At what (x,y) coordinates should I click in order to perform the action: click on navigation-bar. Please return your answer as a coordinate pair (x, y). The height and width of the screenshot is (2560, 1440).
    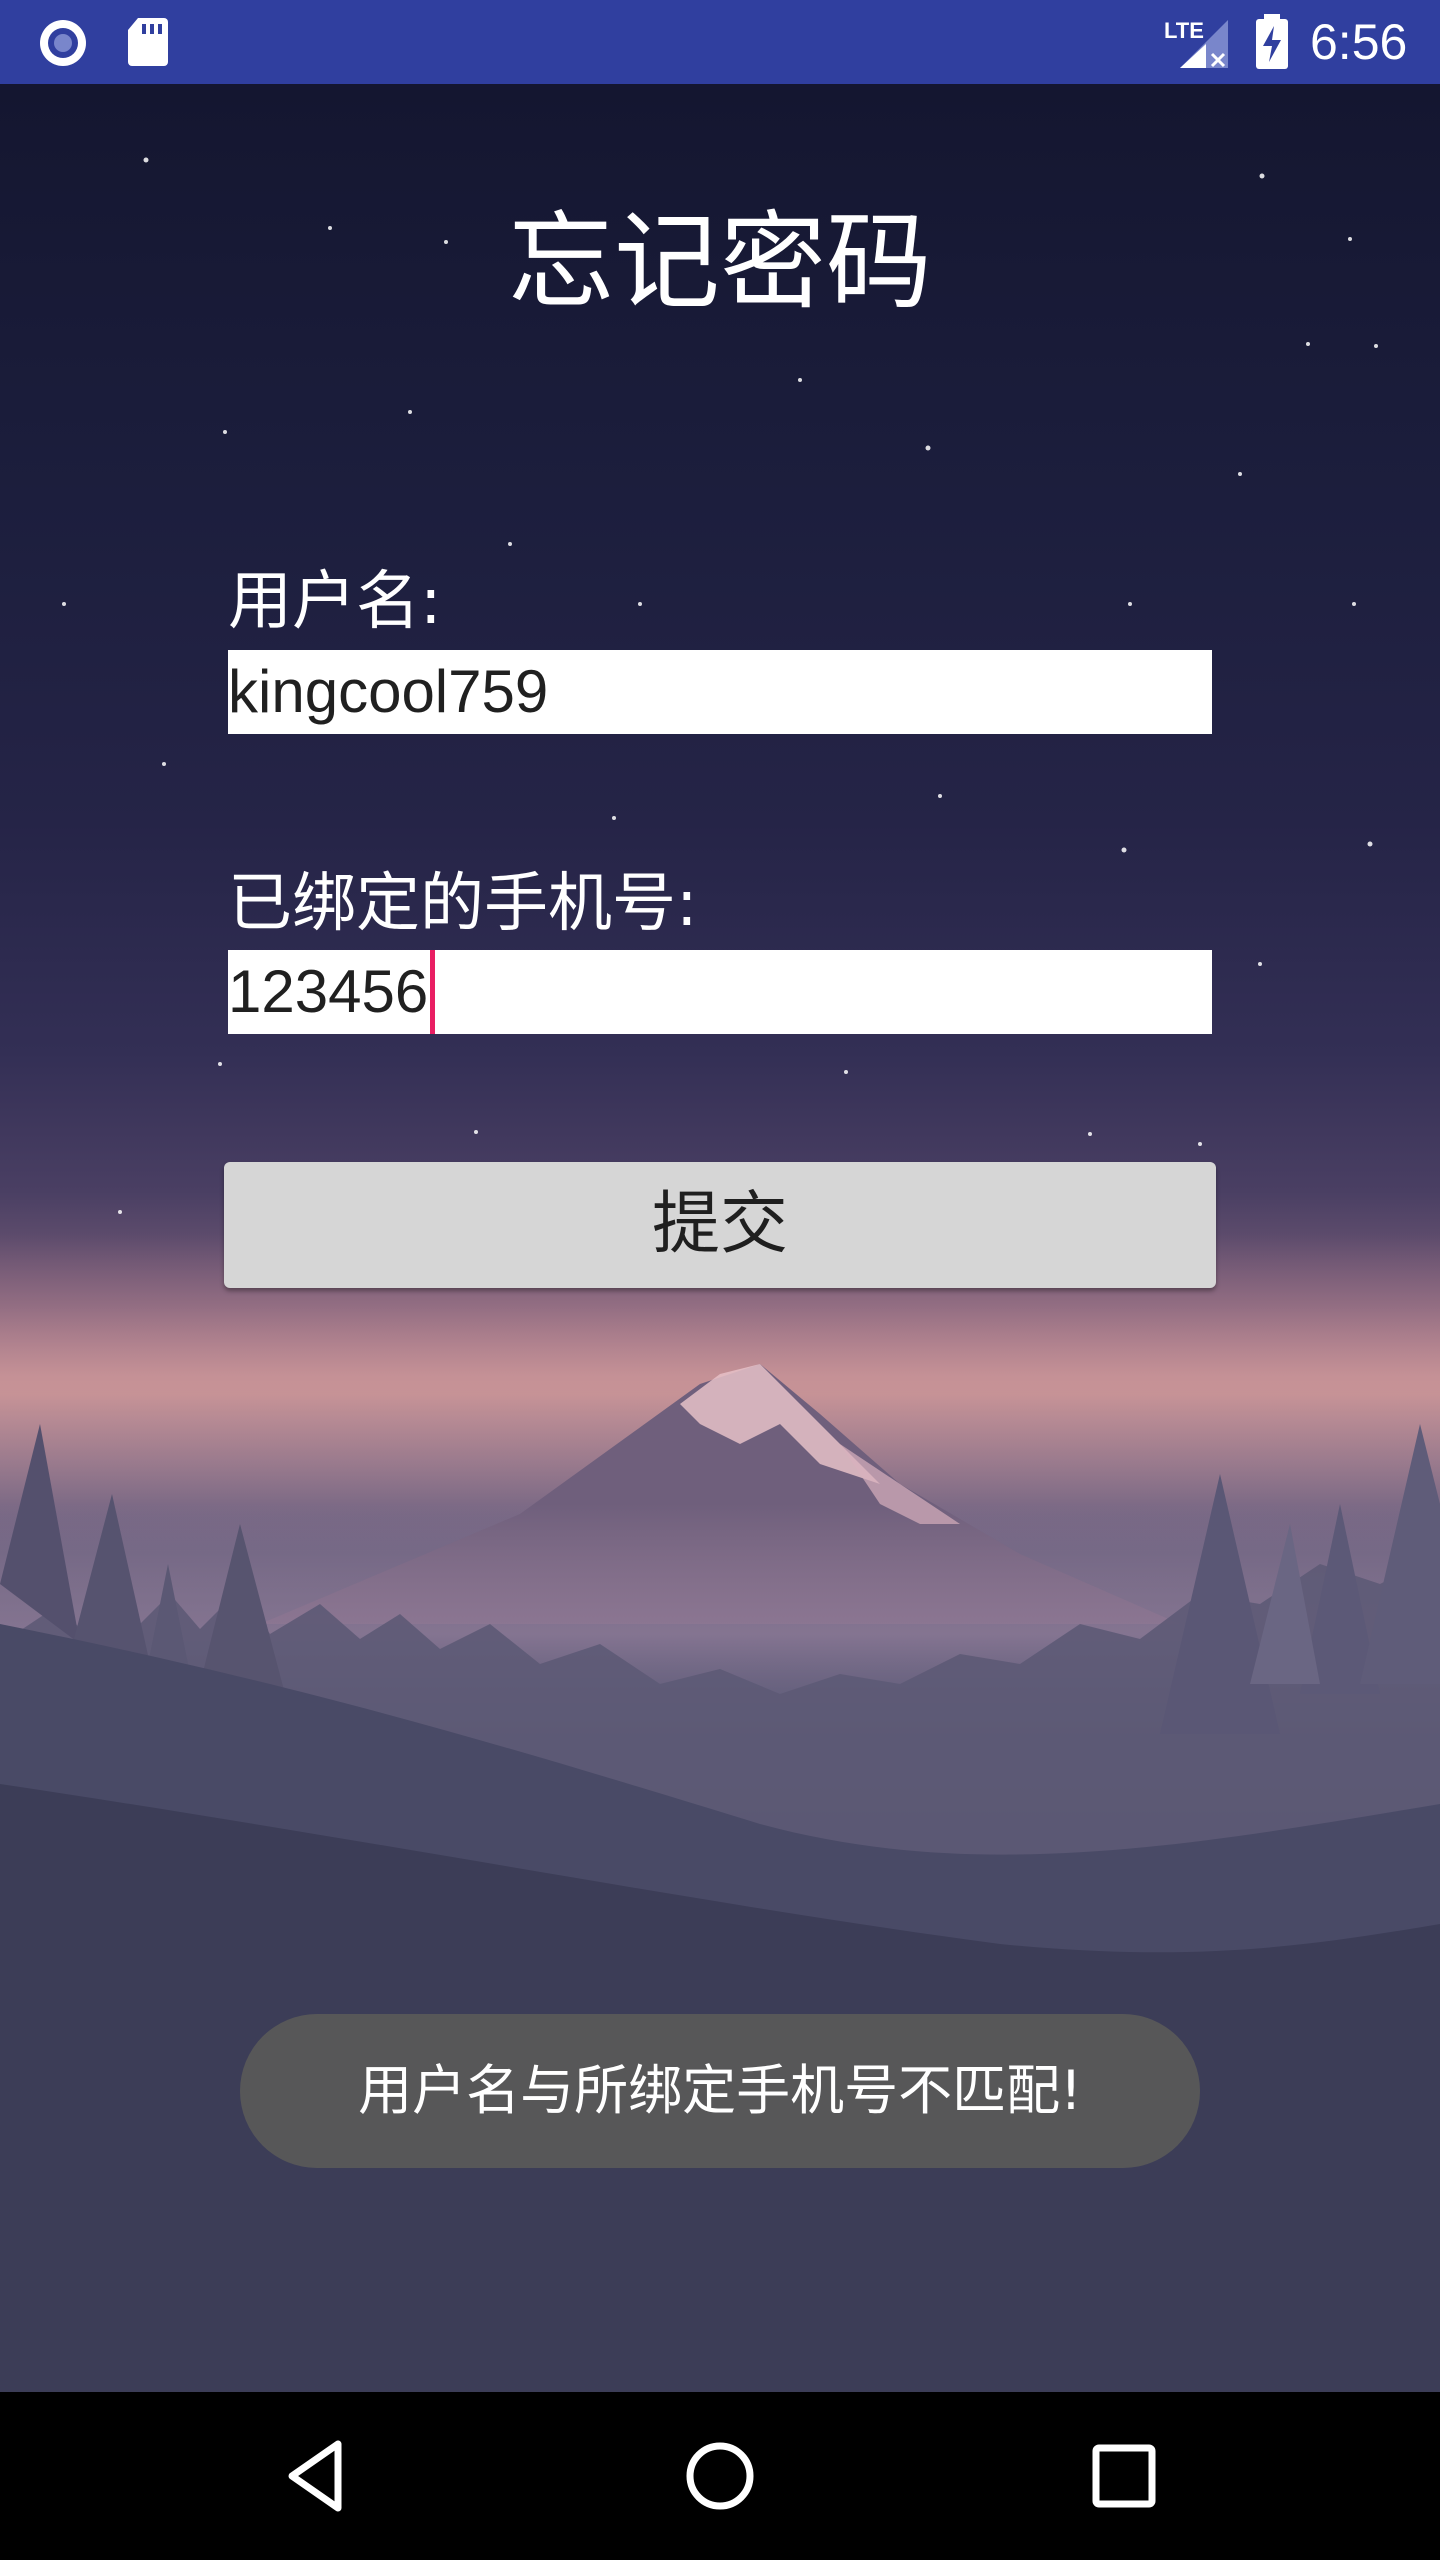
    Looking at the image, I should click on (720, 2476).